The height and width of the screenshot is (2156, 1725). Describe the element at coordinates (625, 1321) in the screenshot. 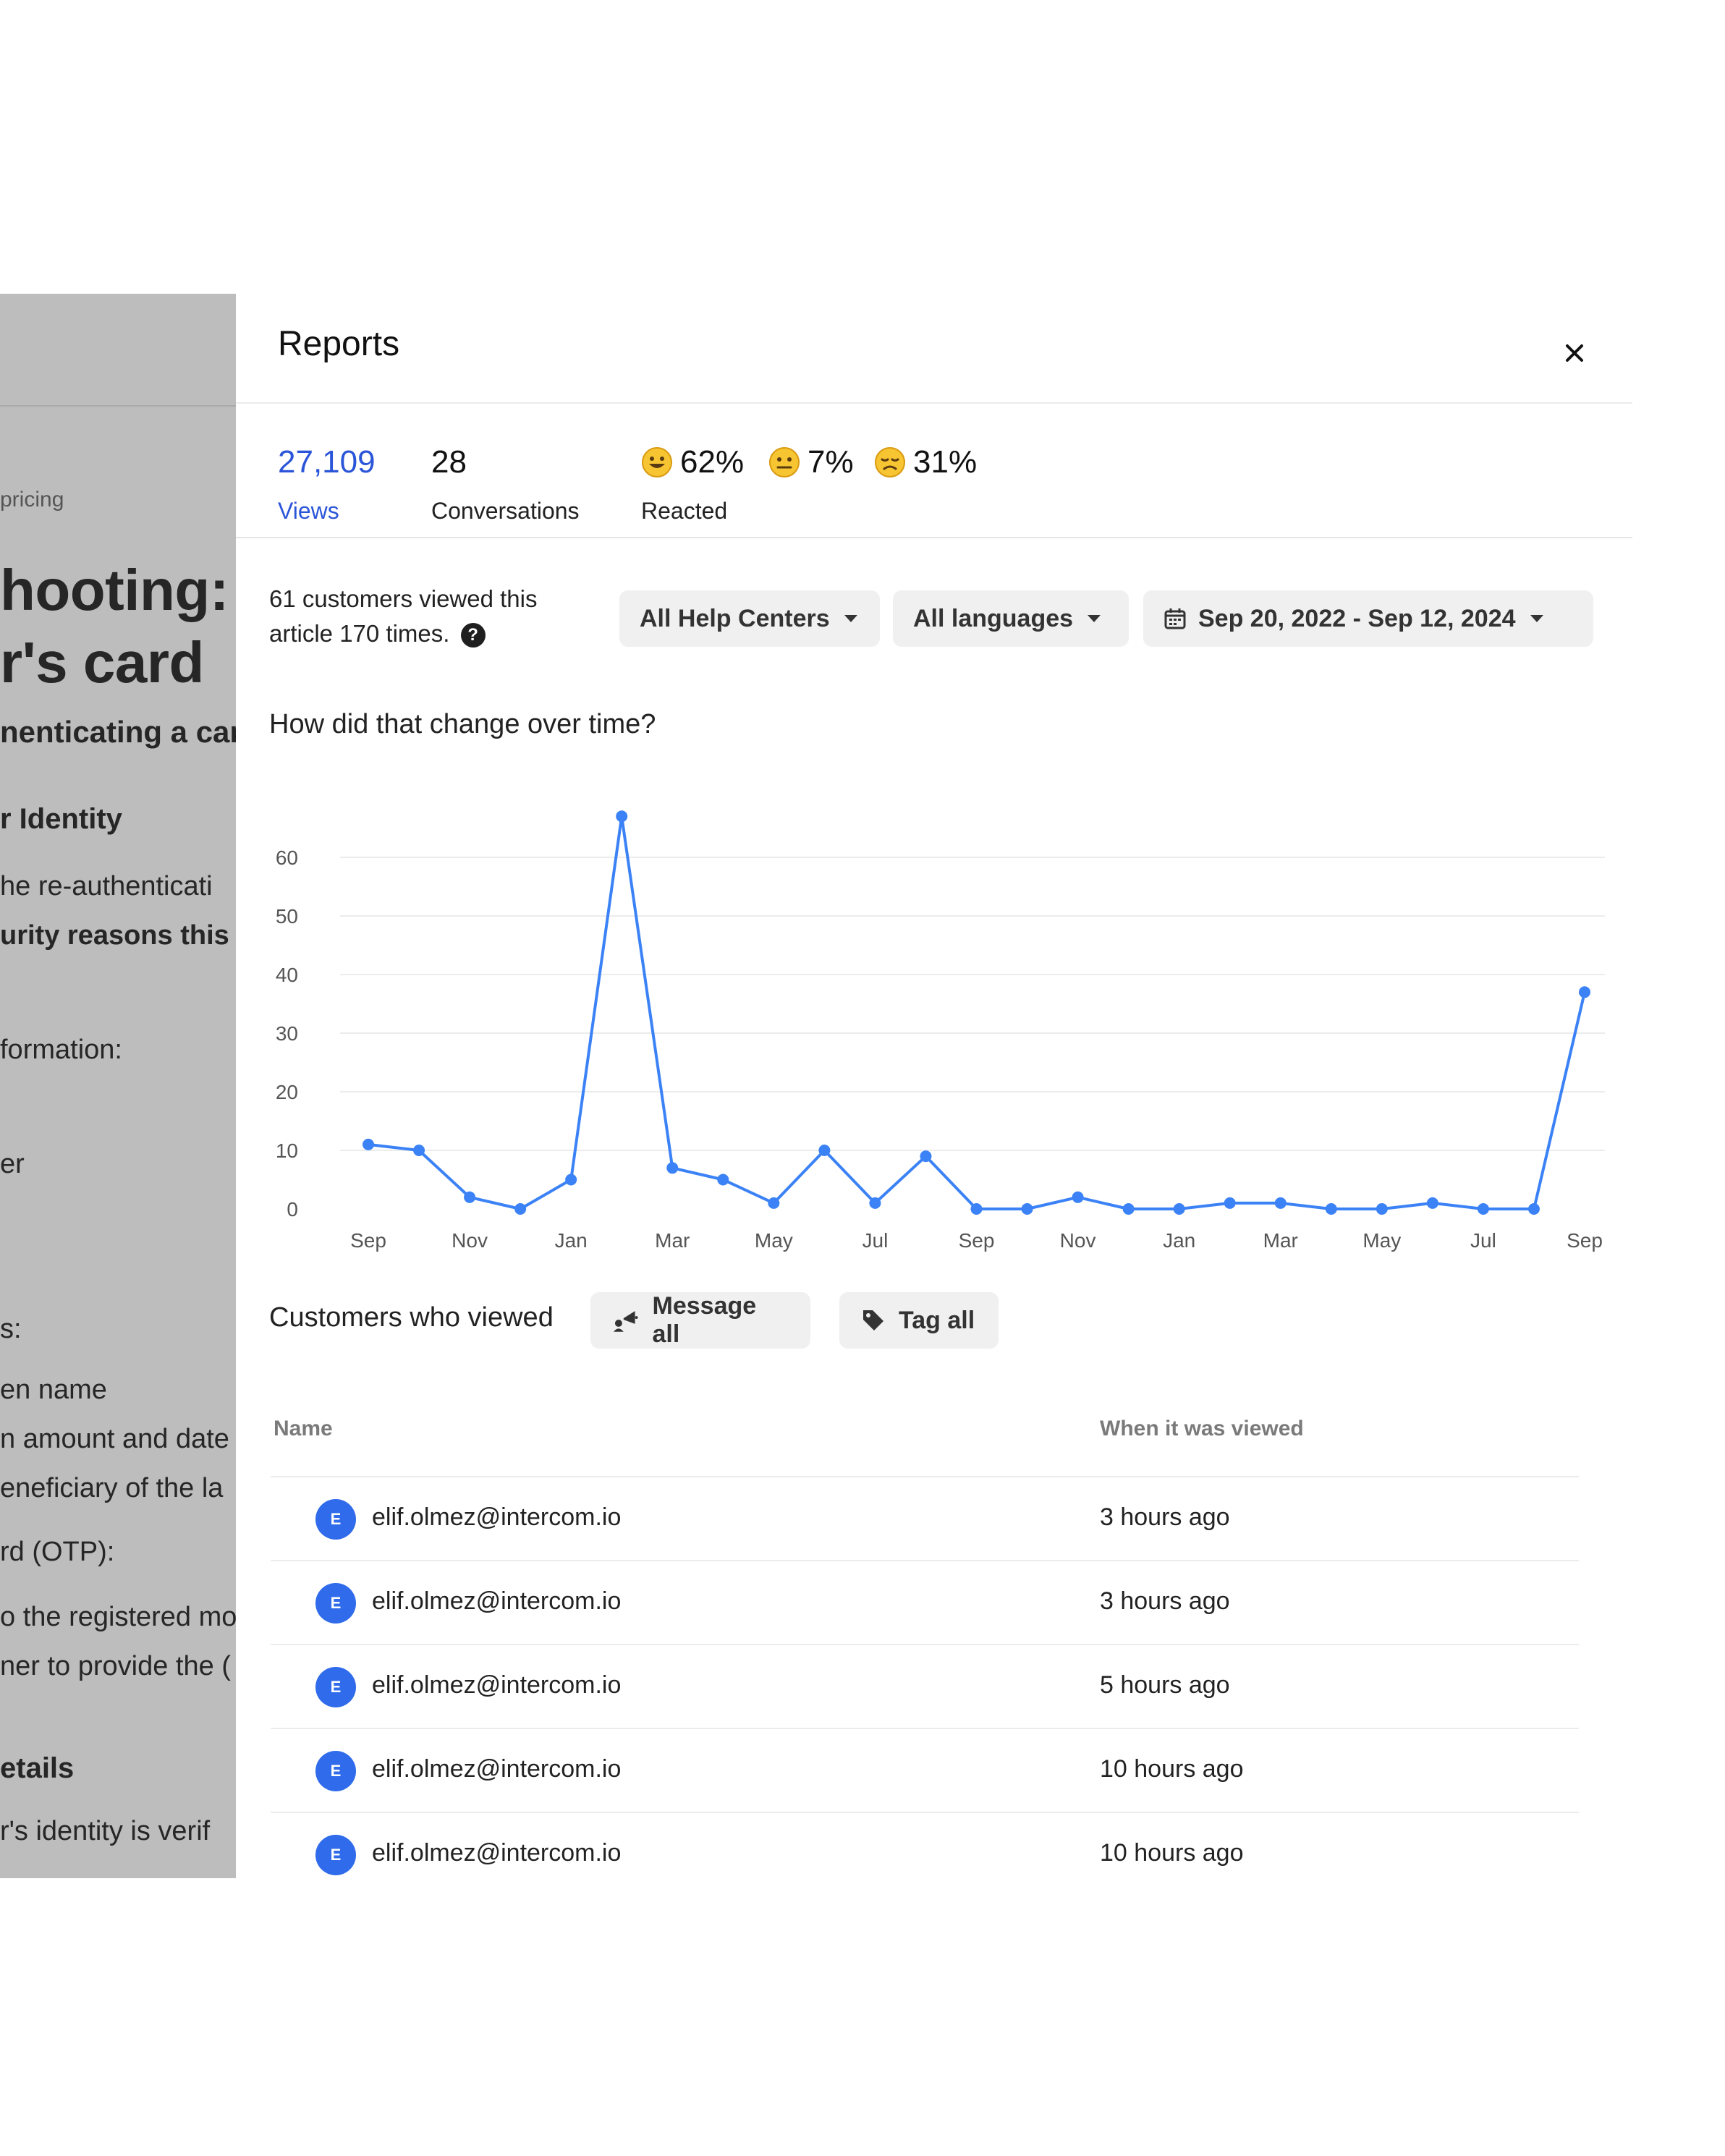

I see `megaphone-icon` at that location.